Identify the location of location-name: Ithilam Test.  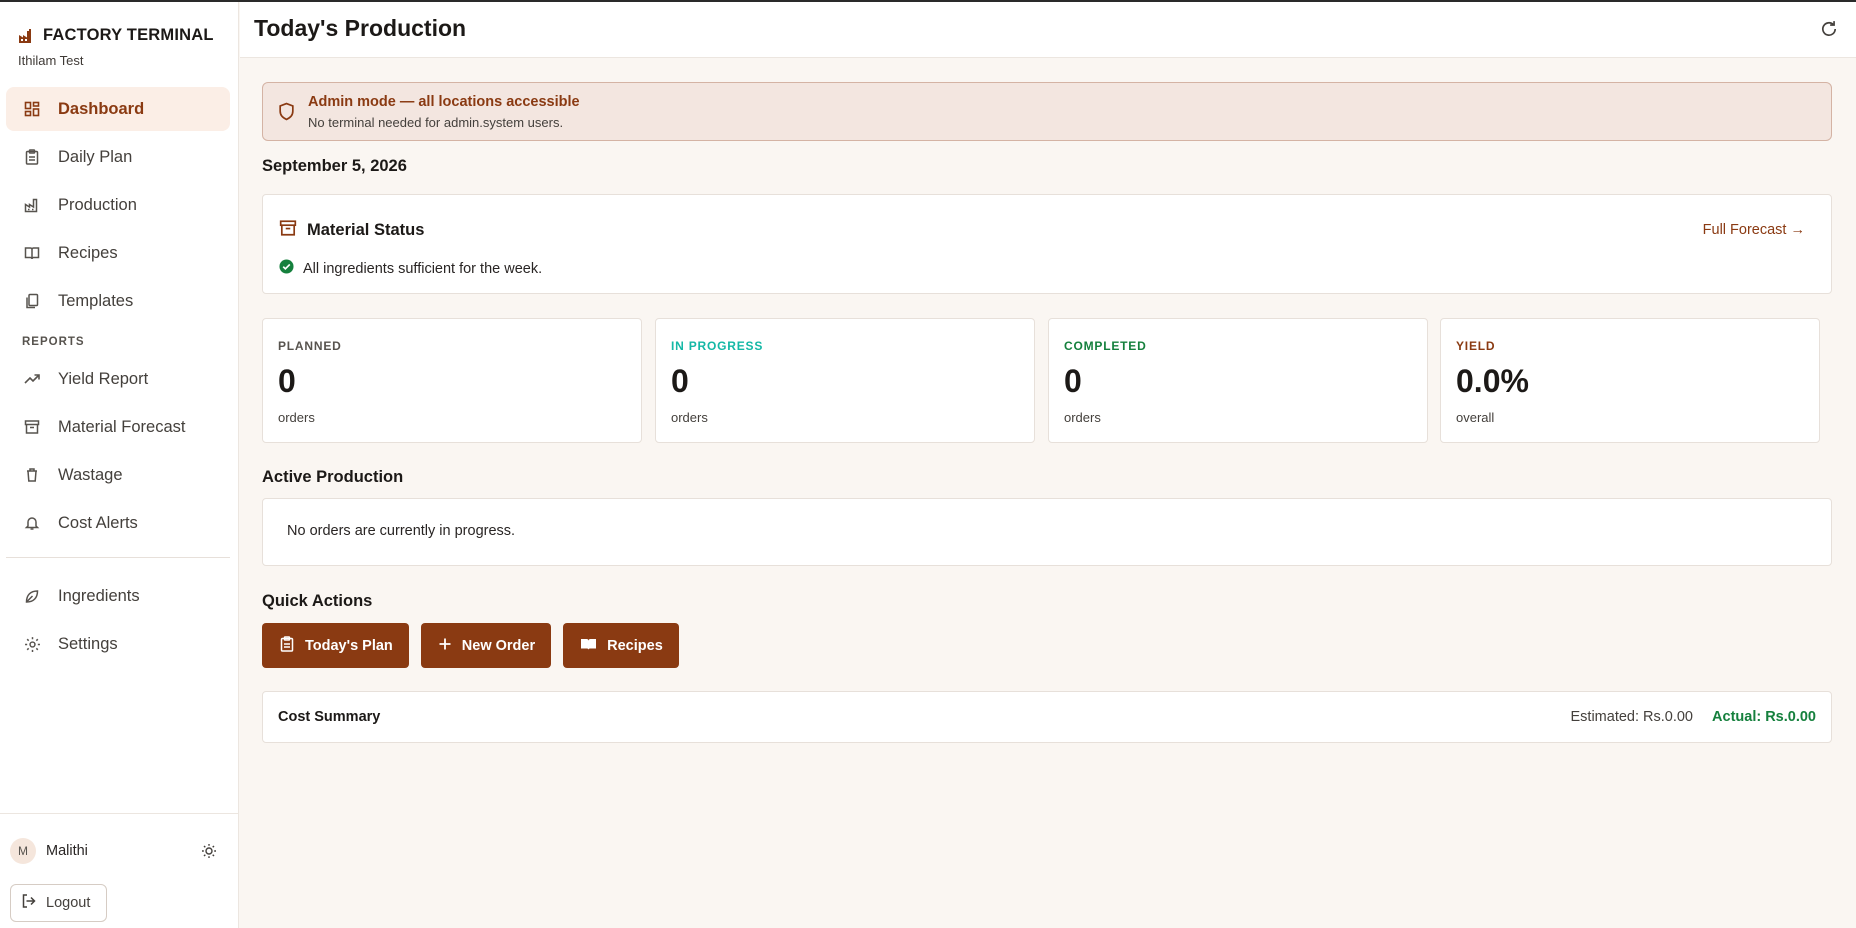
(51, 60).